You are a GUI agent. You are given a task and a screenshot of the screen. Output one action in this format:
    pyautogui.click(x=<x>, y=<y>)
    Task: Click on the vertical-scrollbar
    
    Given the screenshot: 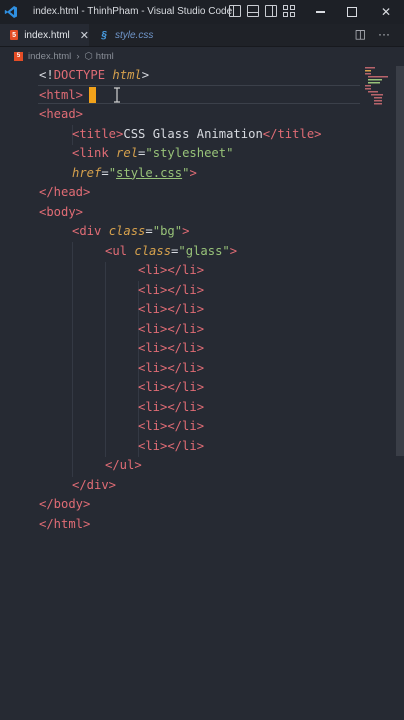 What is the action you would take?
    pyautogui.click(x=400, y=261)
    